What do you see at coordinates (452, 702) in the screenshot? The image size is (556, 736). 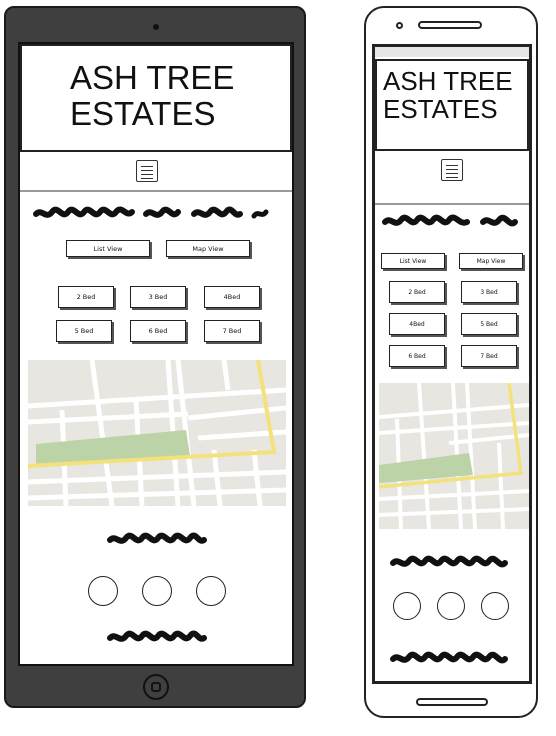 I see `home-indicator` at bounding box center [452, 702].